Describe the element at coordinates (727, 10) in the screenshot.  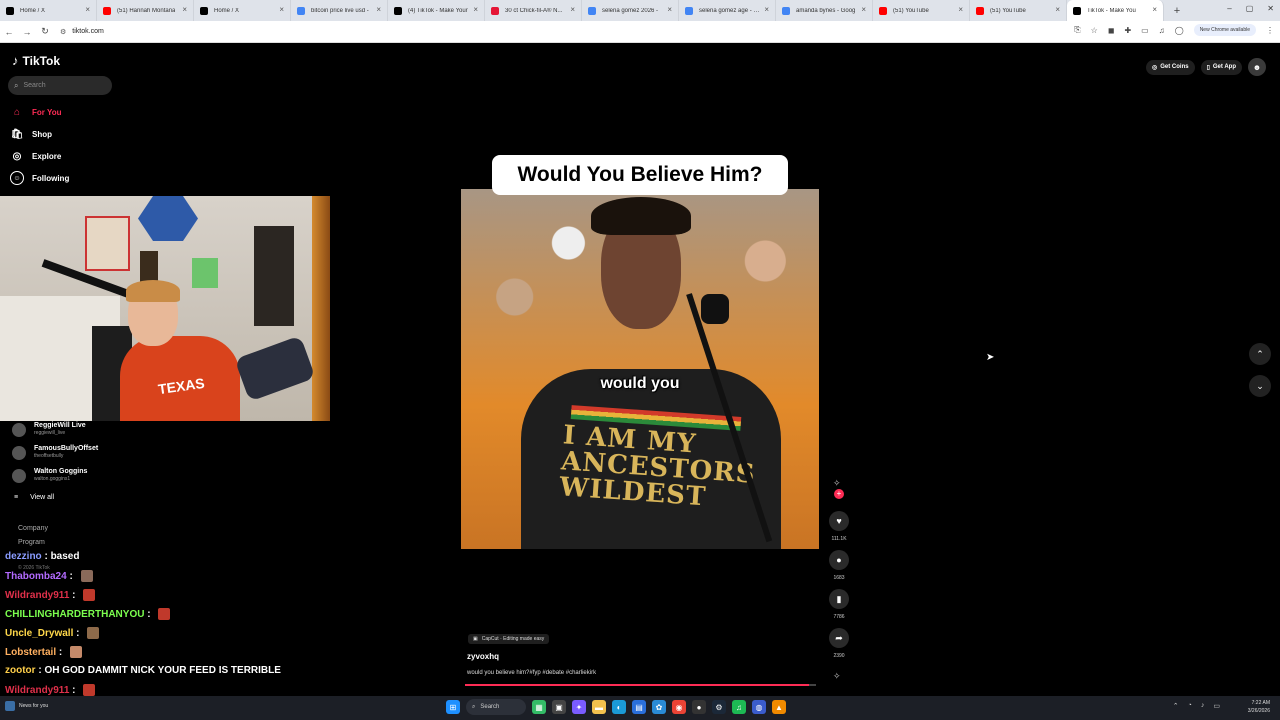
I see `browser-tab: selena gomez age - Go ×` at that location.